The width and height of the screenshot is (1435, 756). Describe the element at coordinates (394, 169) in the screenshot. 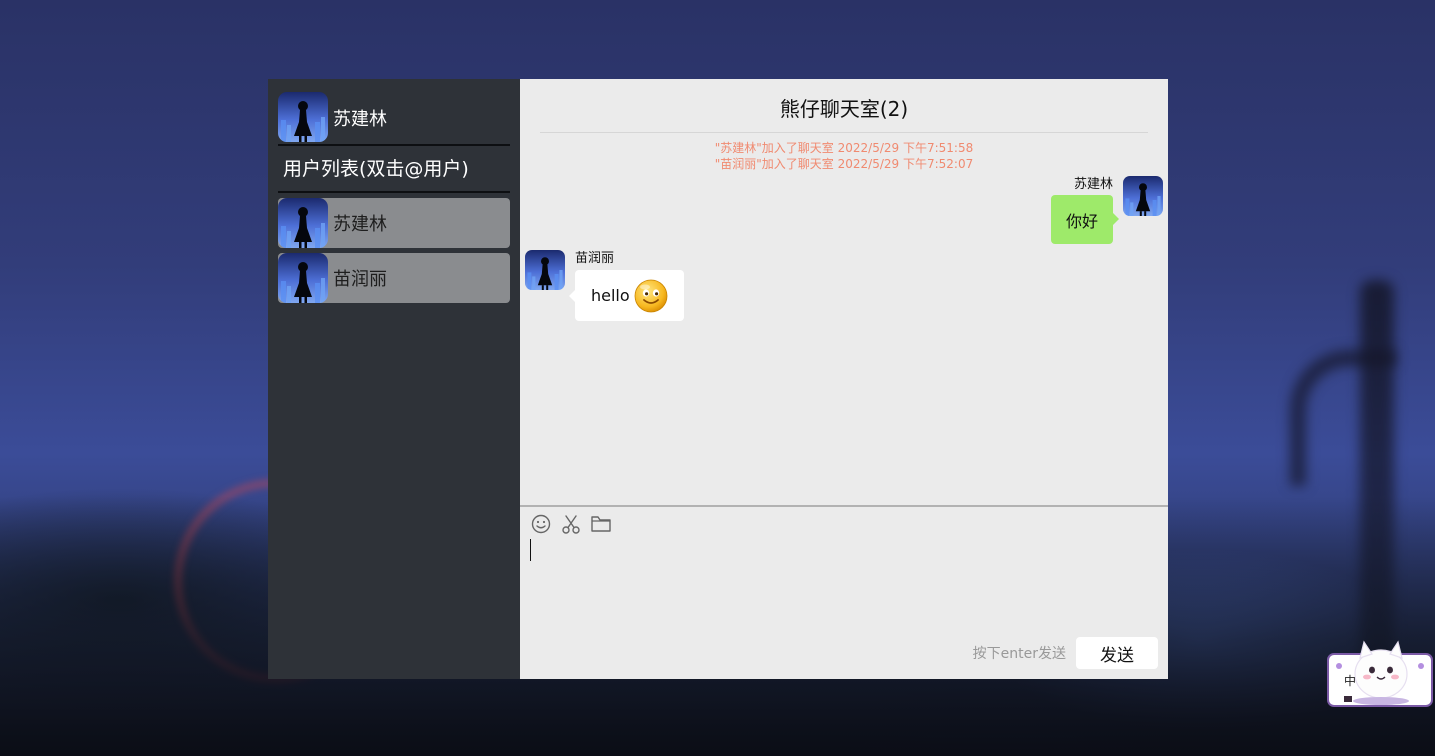

I see `user-list-title: 用户列表(双击@用户)` at that location.